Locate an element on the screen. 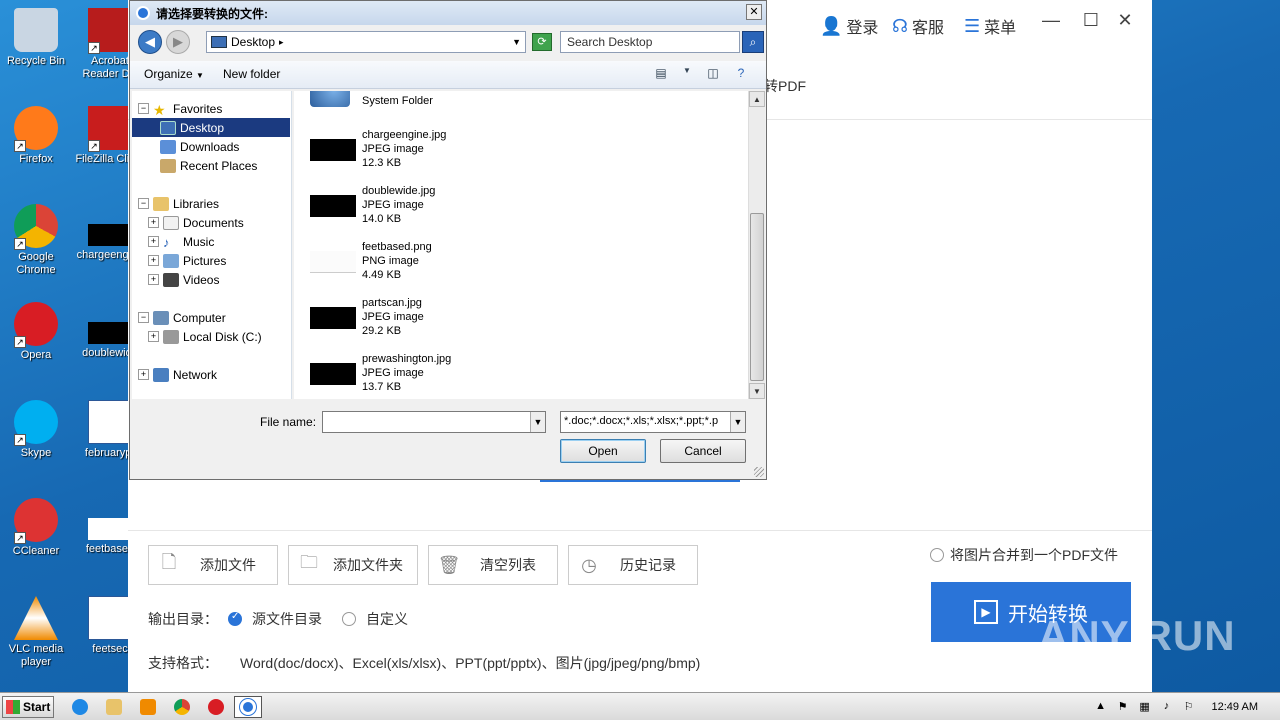 This screenshot has width=1280, height=720. file-list-scrollbar: ▲ ▼ is located at coordinates (756, 245).